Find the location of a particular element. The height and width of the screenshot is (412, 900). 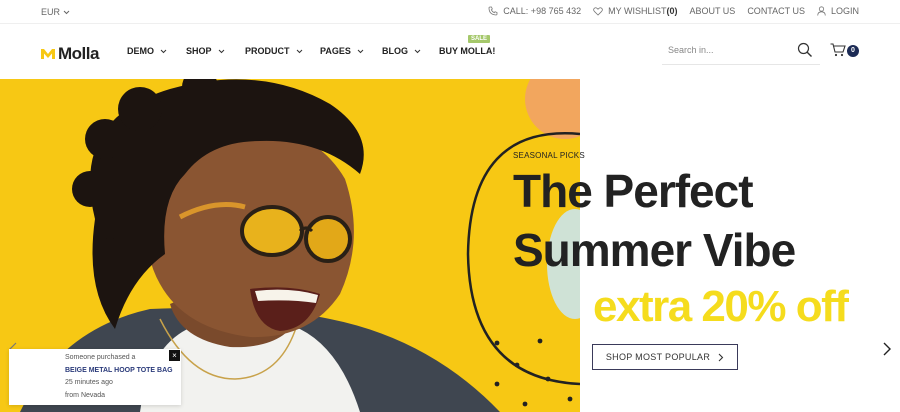

nav-item-blog: BLOG is located at coordinates (410, 51).